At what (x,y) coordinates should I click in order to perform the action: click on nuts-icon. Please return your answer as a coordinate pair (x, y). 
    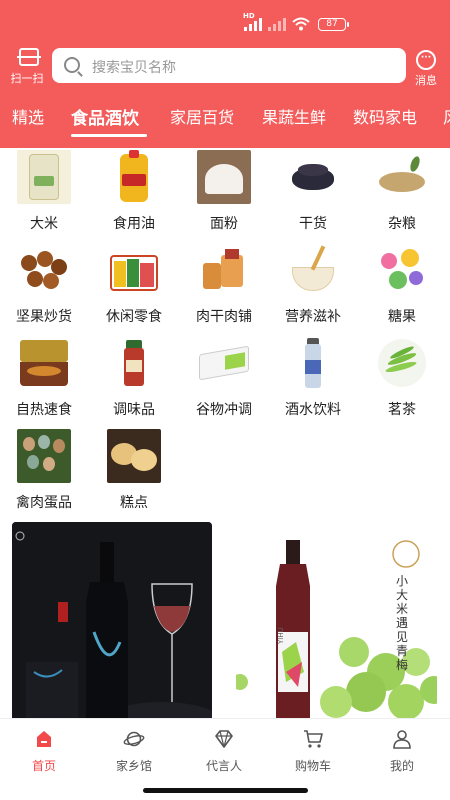
    Looking at the image, I should click on (44, 270).